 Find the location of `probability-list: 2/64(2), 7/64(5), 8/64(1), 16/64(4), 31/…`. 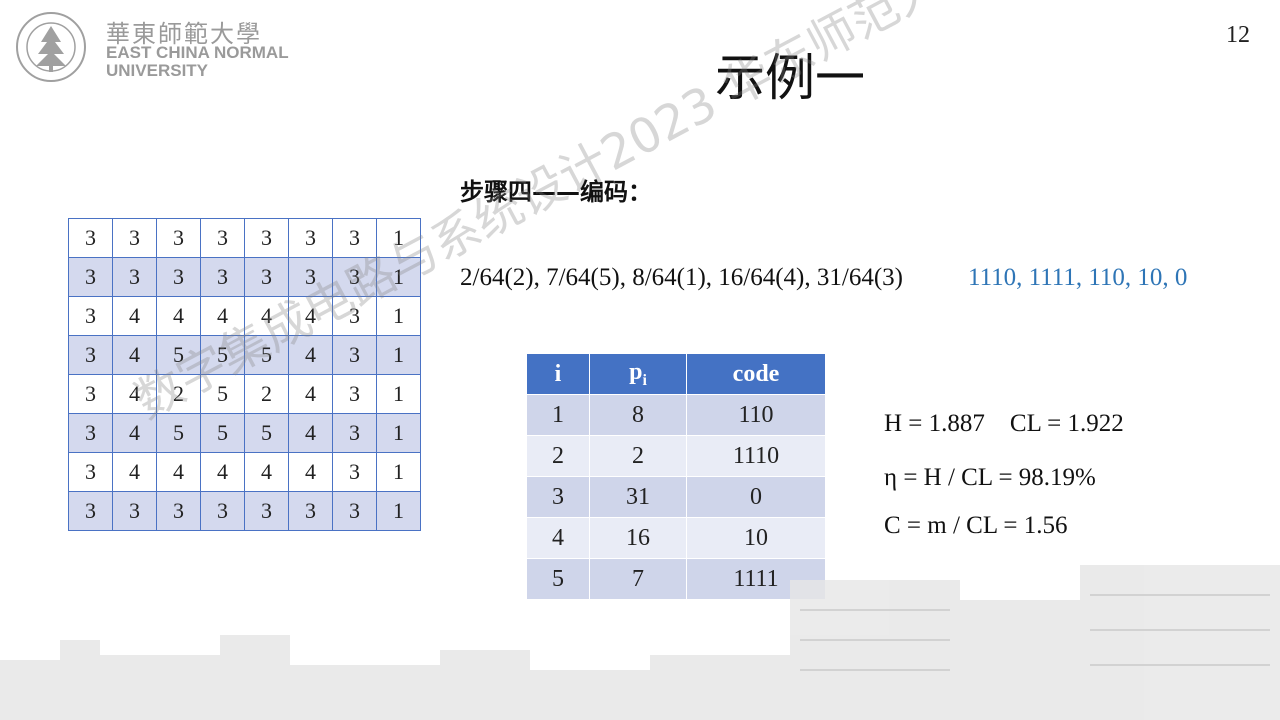

probability-list: 2/64(2), 7/64(5), 8/64(1), 16/64(4), 31/… is located at coordinates (681, 277).